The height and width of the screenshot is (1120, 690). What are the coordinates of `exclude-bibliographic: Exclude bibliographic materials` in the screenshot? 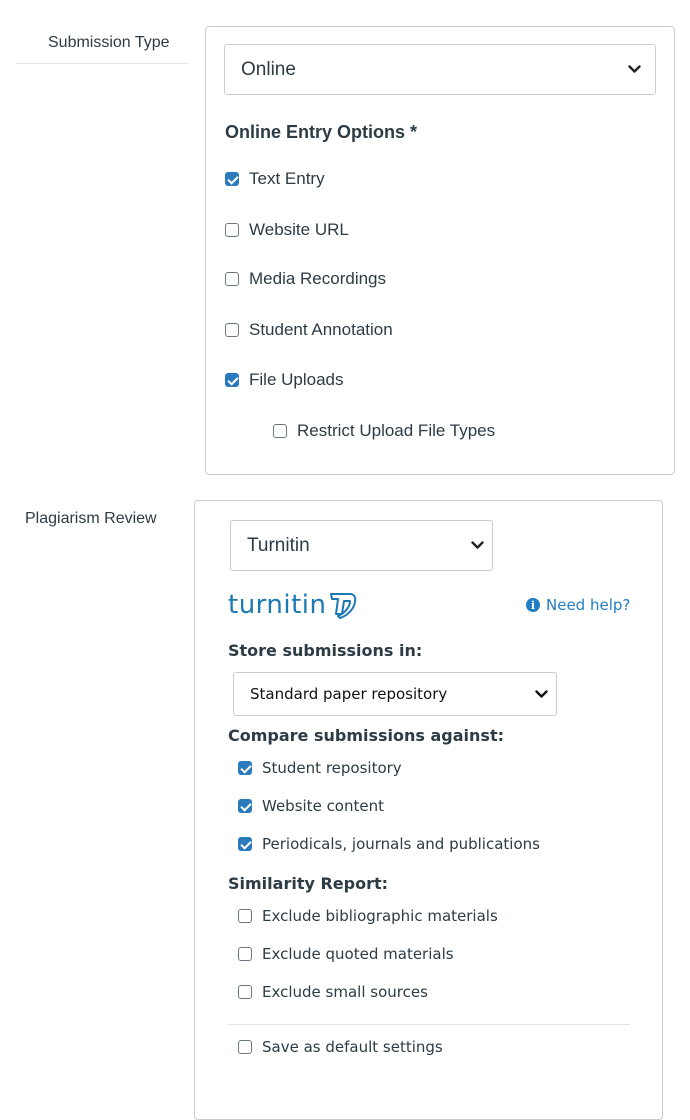 It's located at (368, 916).